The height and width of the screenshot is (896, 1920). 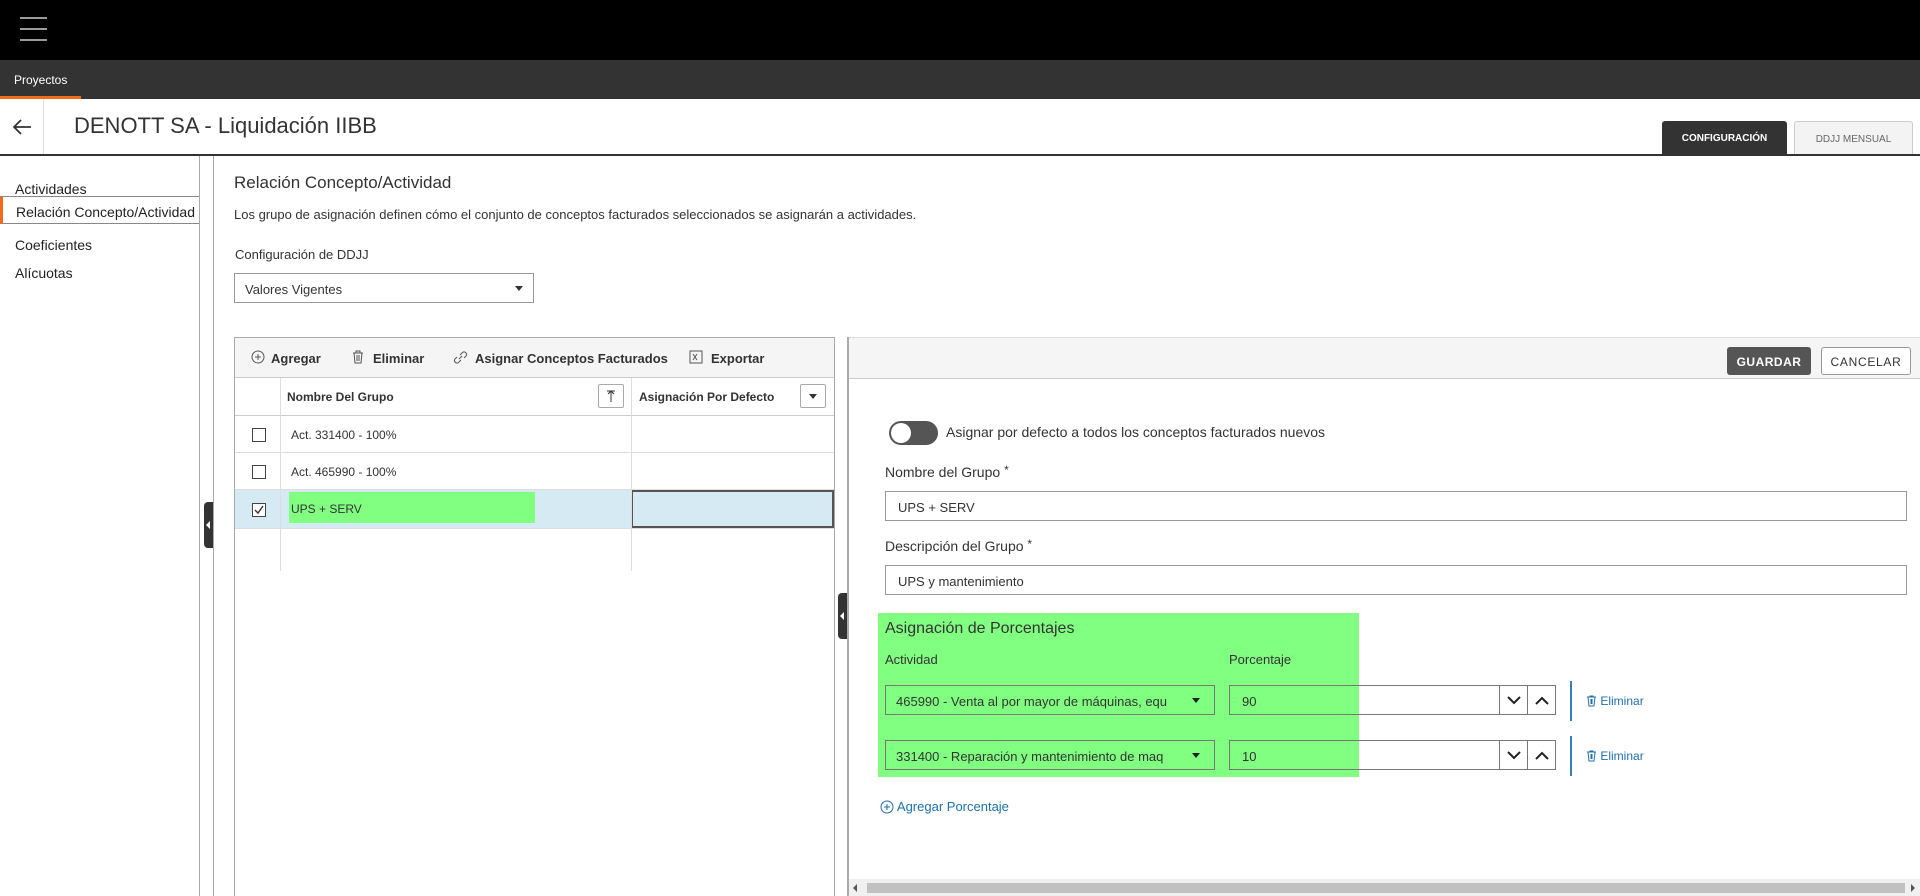 I want to click on page-title: DENOTT SA - Liquidación IIBB, so click(x=225, y=125).